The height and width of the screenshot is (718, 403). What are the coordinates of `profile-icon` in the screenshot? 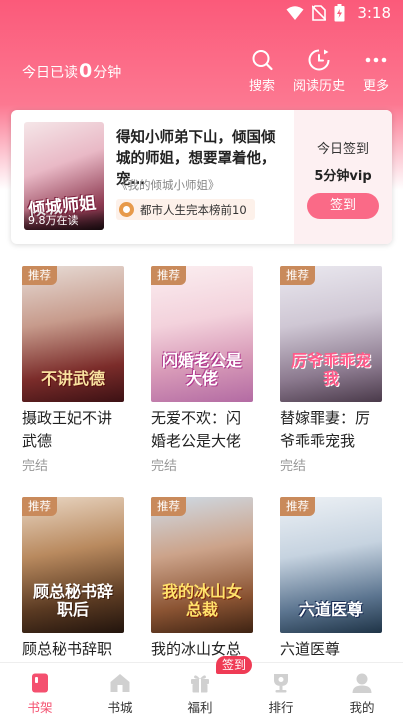 It's located at (362, 683).